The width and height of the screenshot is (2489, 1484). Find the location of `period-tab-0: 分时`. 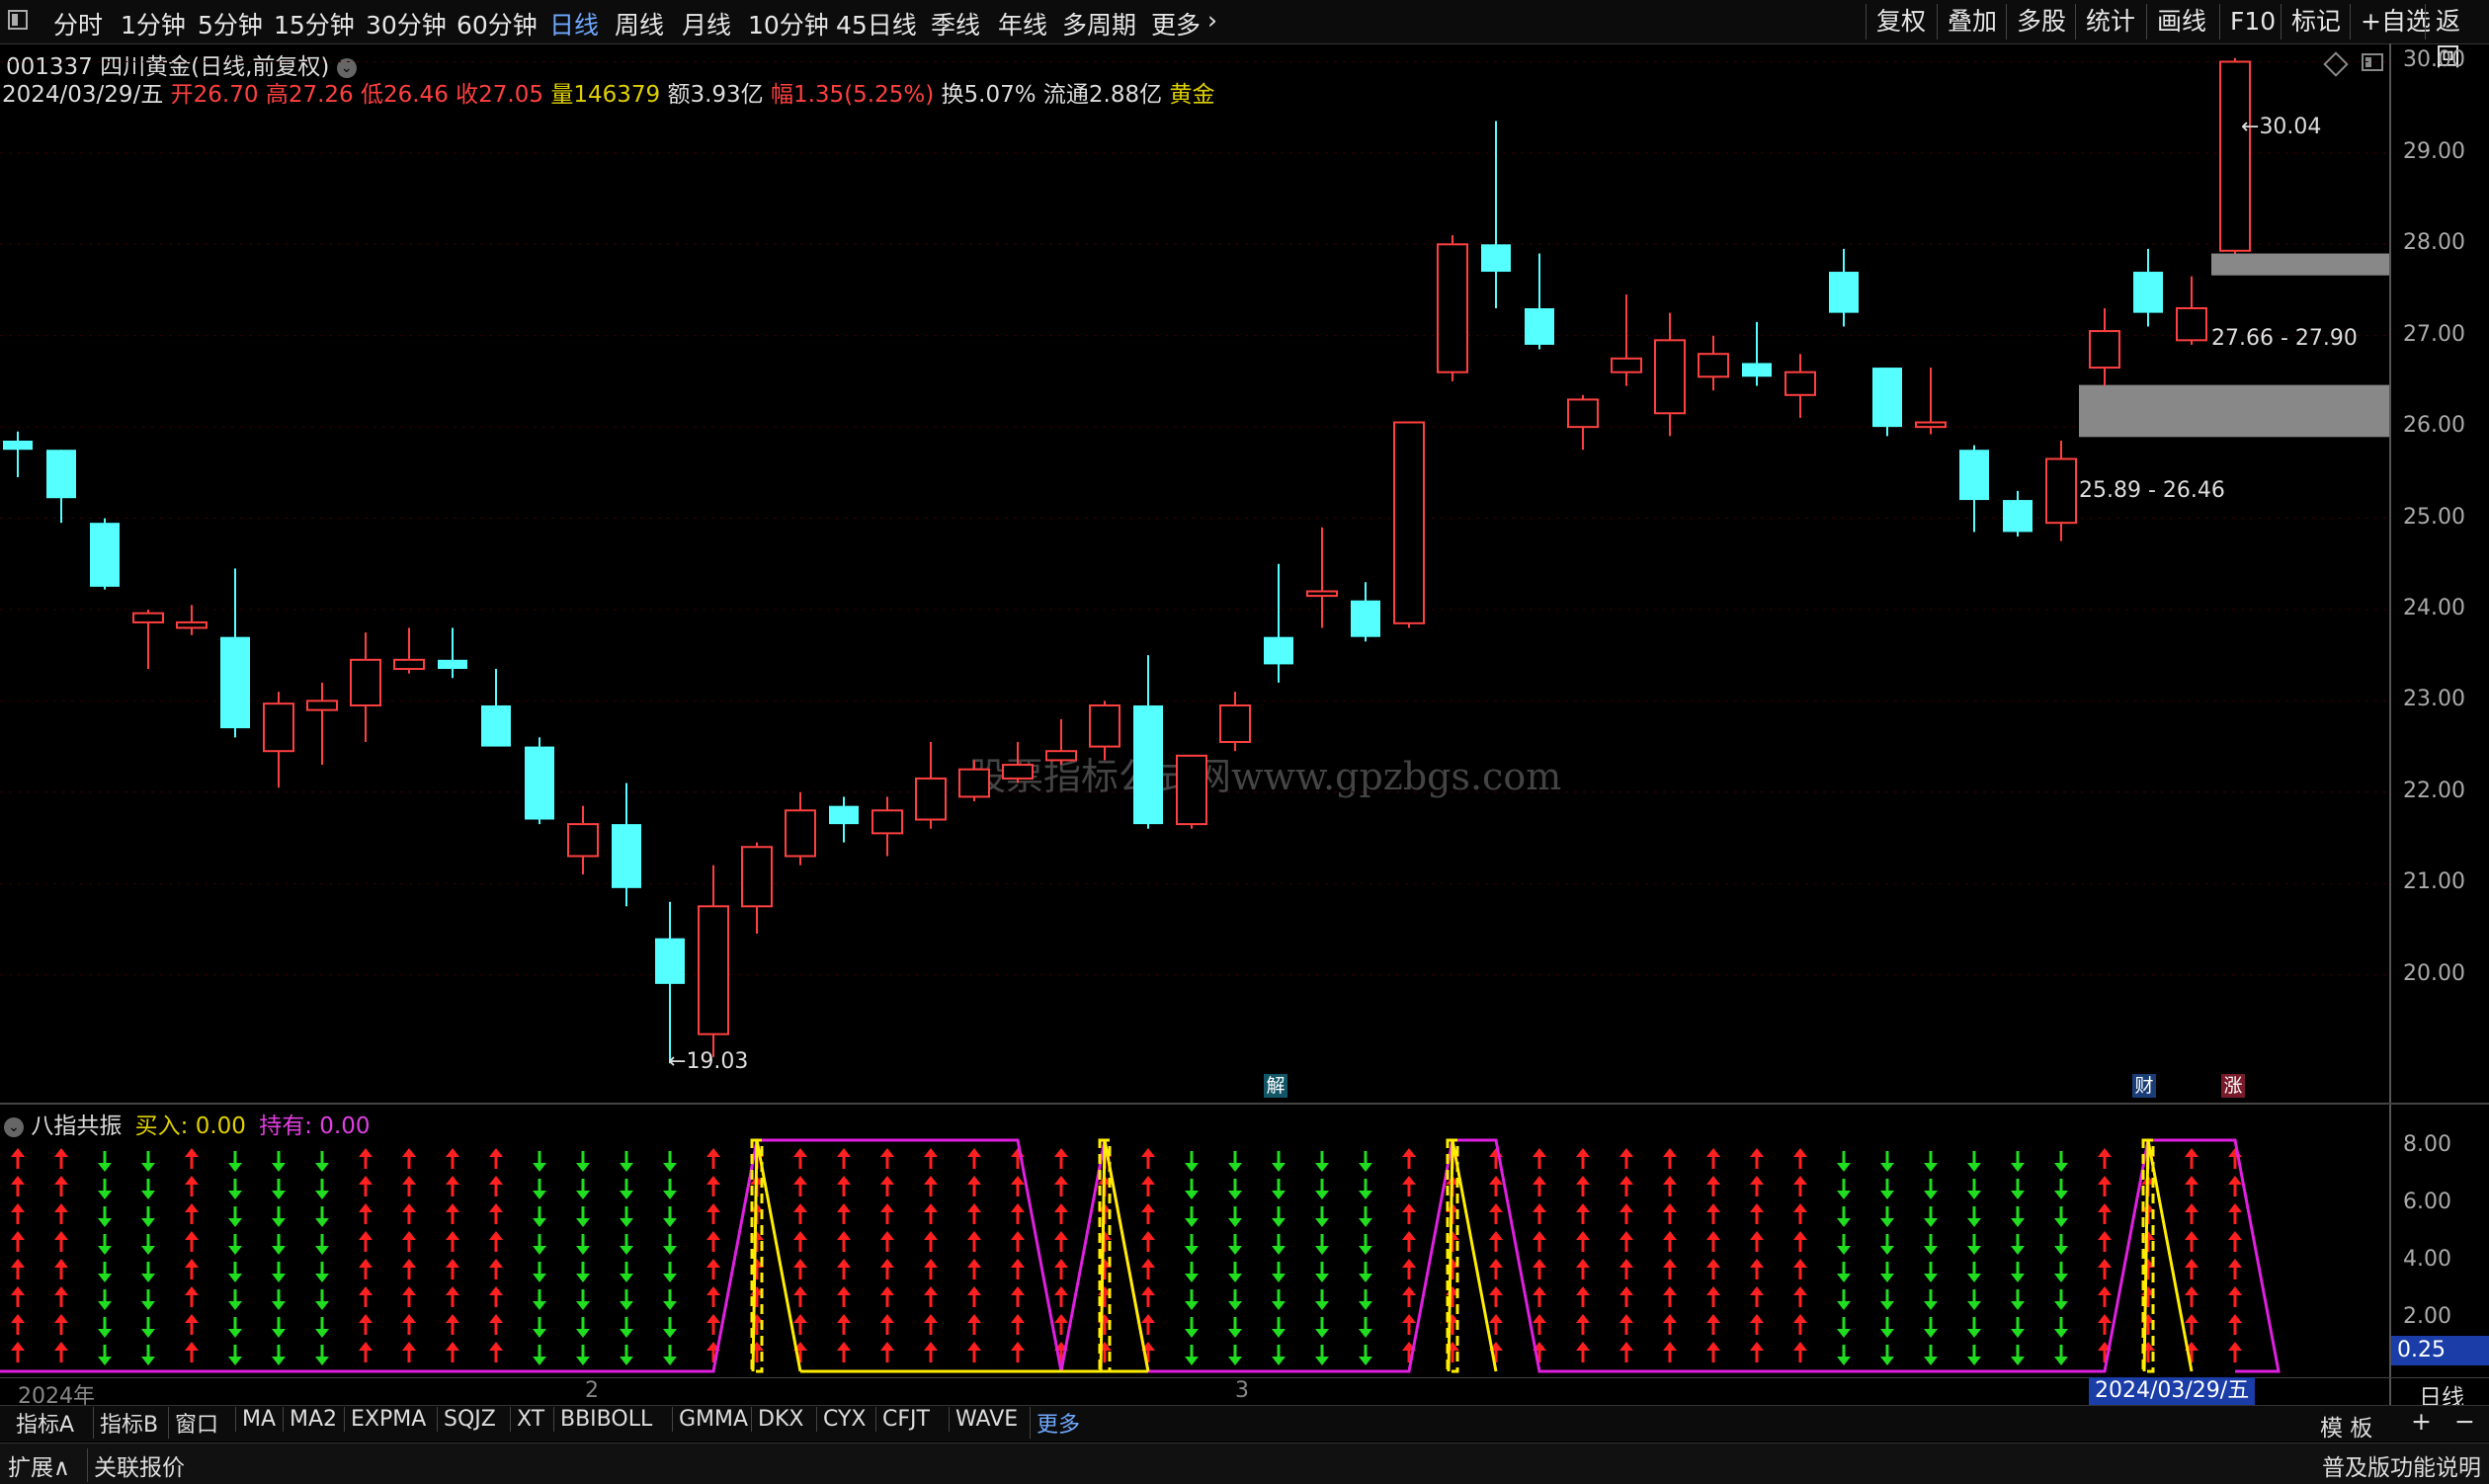

period-tab-0: 分时 is located at coordinates (78, 23).